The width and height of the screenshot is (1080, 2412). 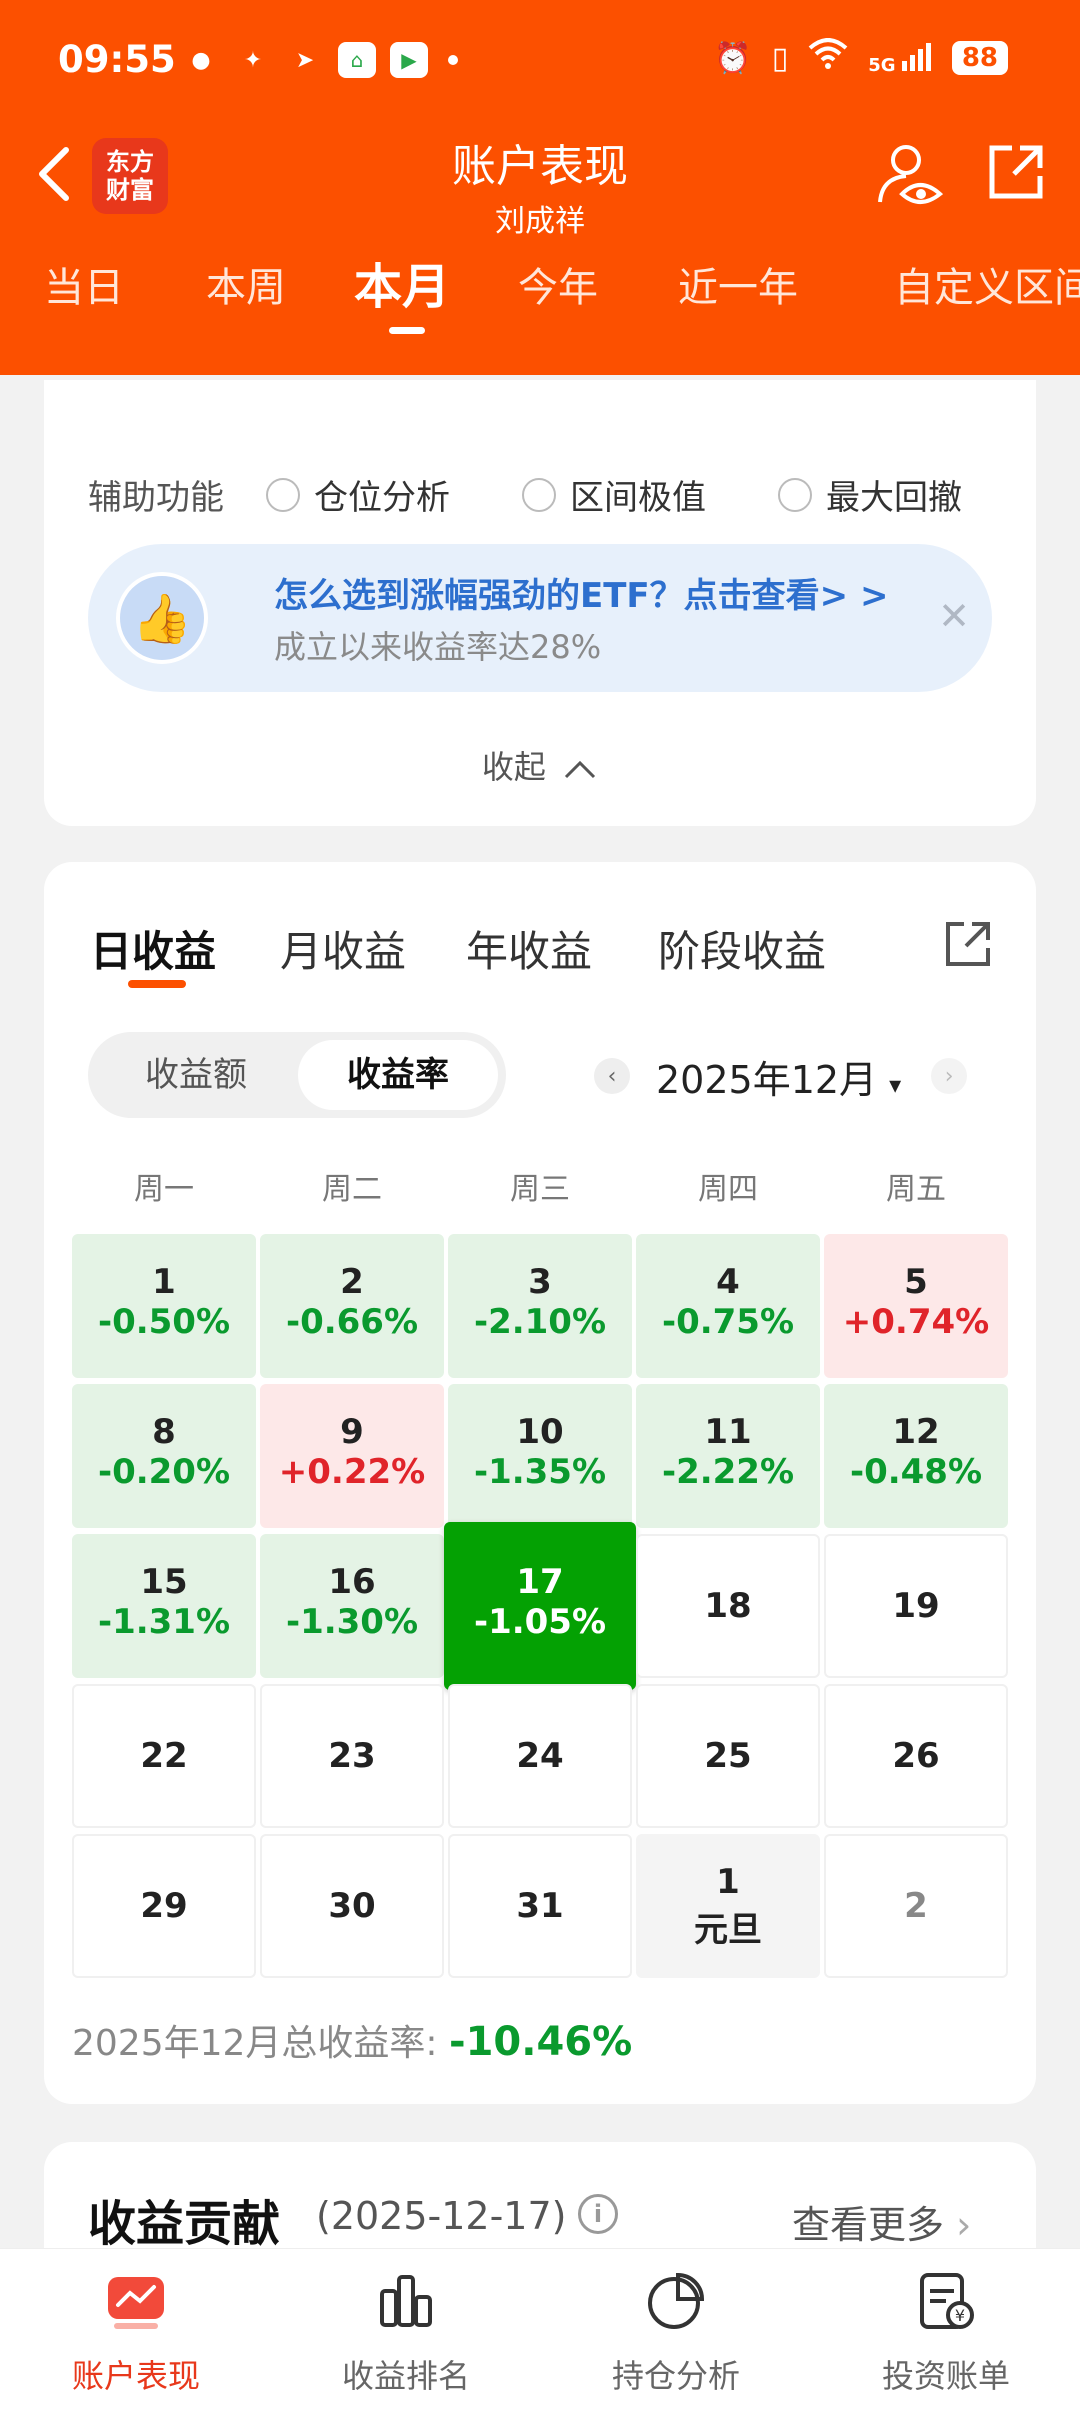 I want to click on aux-label: 辅助功能, so click(x=156, y=498).